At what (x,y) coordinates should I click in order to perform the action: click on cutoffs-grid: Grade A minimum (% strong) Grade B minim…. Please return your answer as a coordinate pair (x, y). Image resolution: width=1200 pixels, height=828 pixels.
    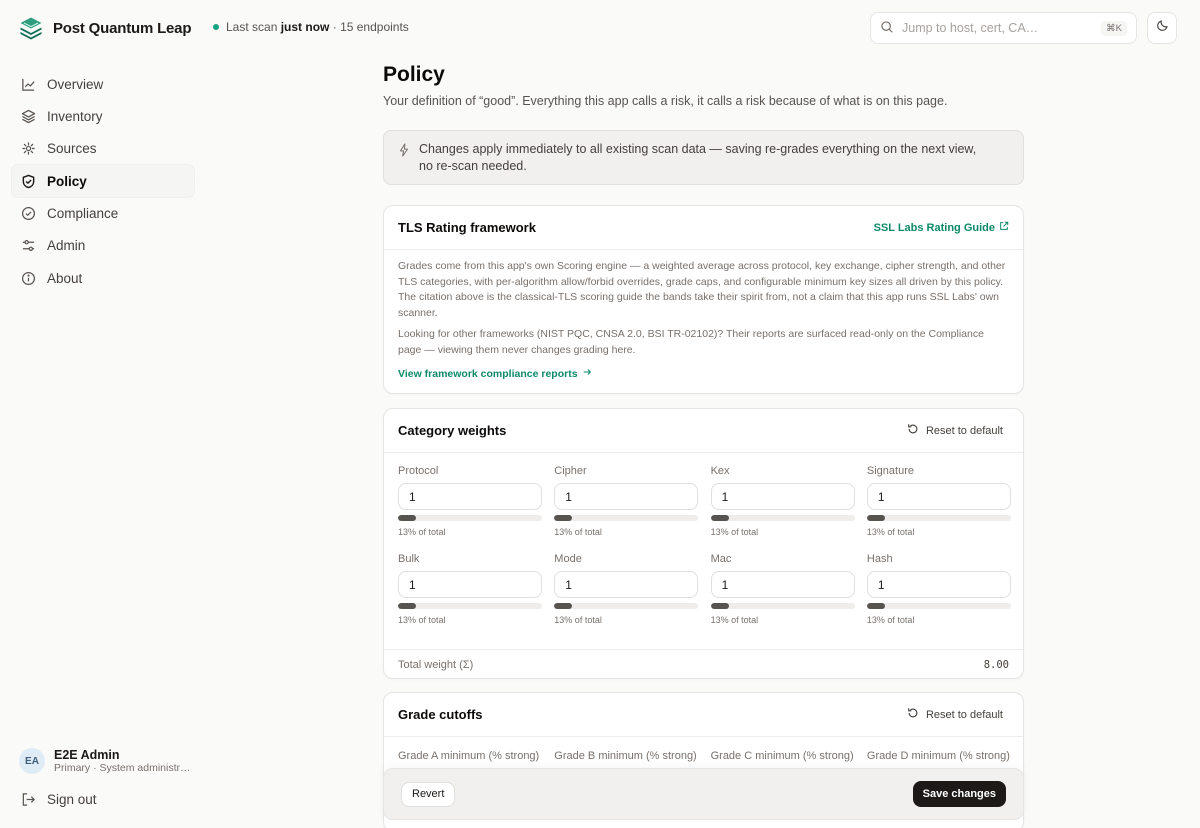
    Looking at the image, I should click on (703, 749).